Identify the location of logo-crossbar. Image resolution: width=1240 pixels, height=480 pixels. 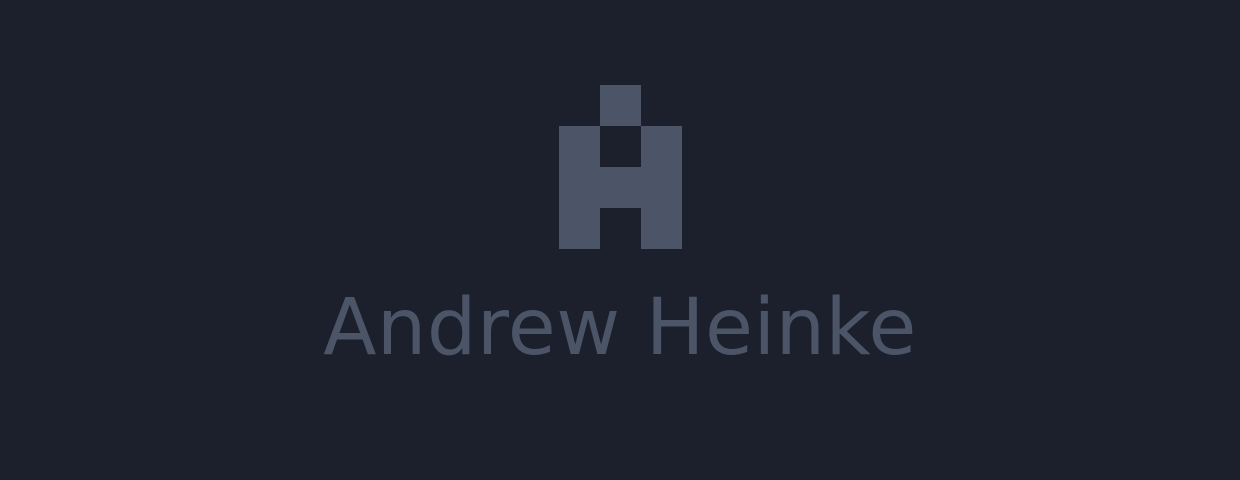
(620, 187).